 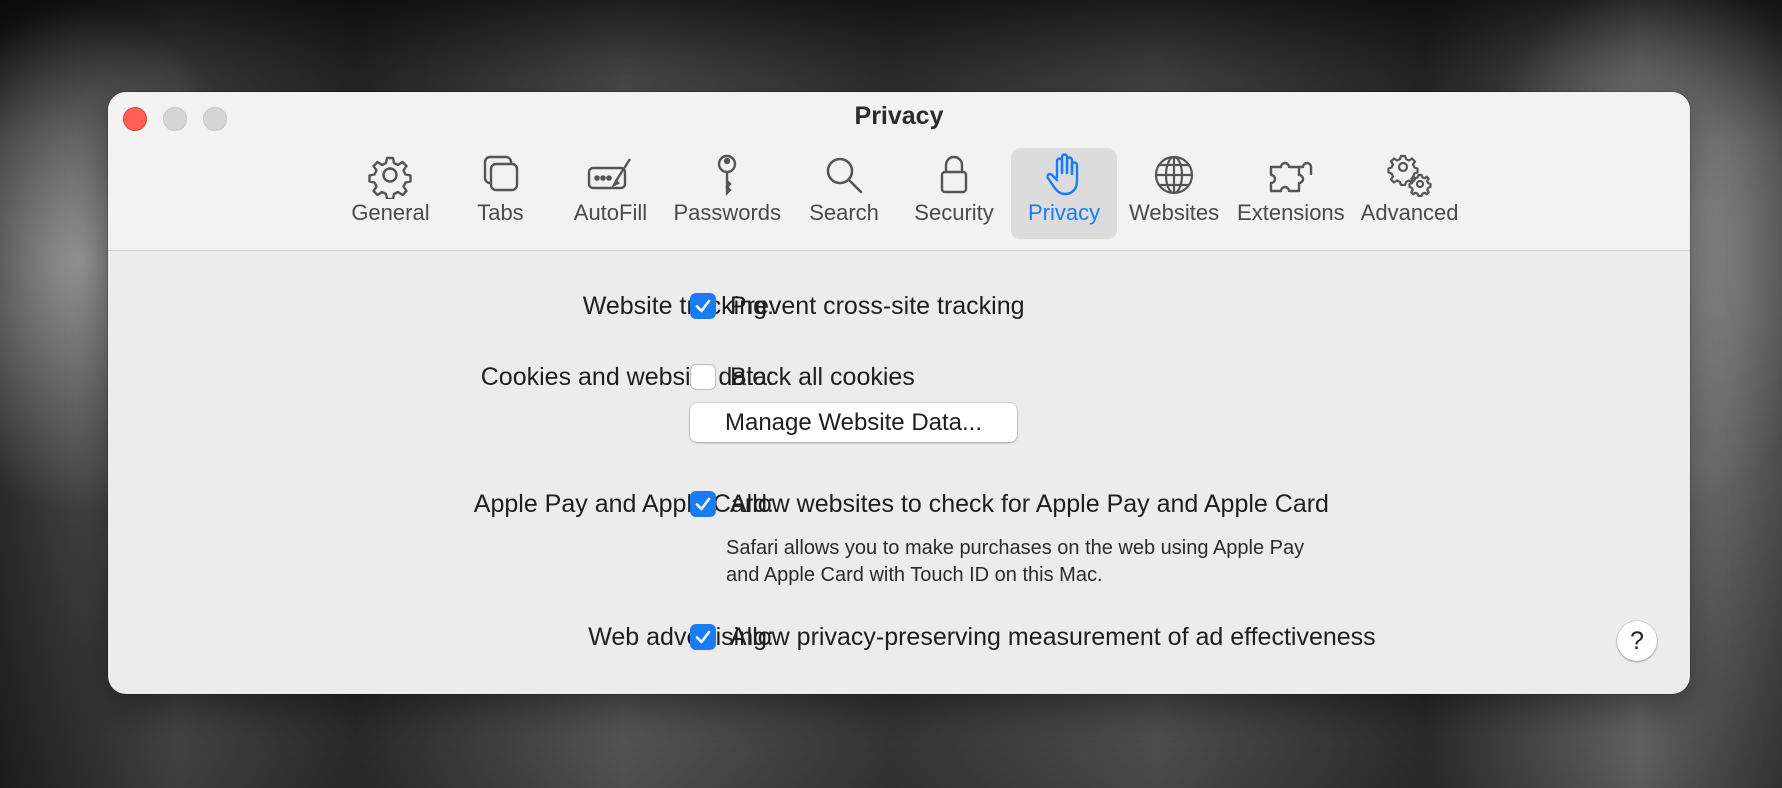 What do you see at coordinates (727, 175) in the screenshot?
I see `key-icon` at bounding box center [727, 175].